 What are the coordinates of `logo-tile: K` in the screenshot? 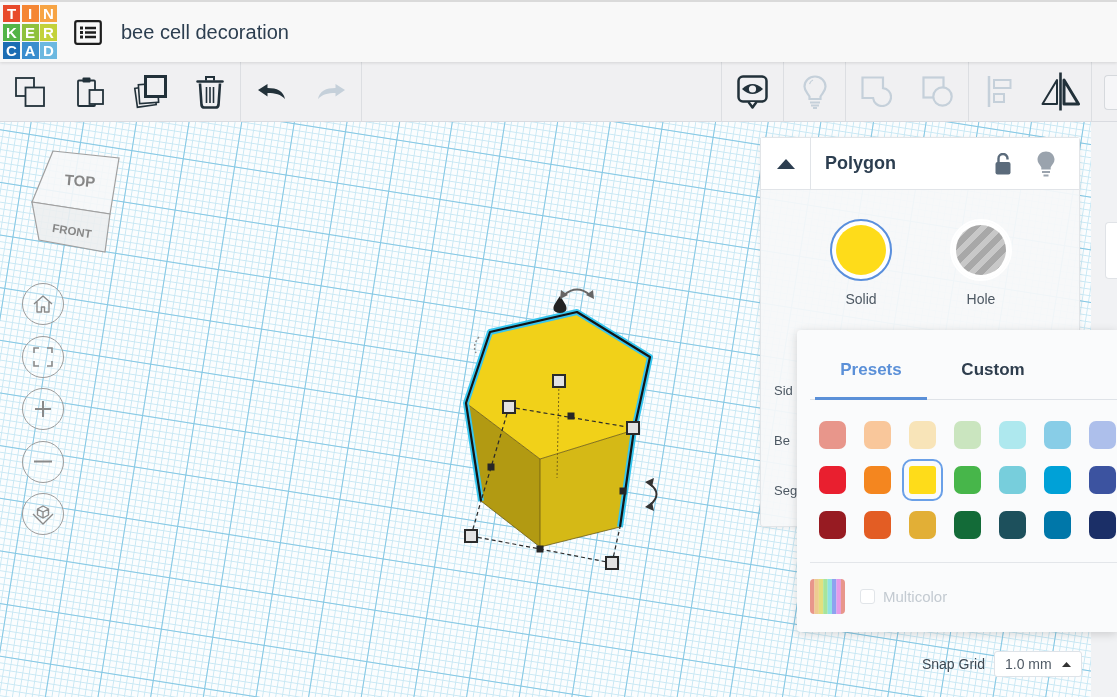 It's located at (11, 32).